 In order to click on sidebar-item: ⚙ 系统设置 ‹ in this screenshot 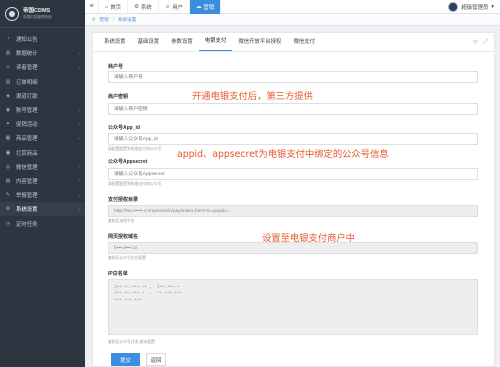, I will do `click(42, 209)`.